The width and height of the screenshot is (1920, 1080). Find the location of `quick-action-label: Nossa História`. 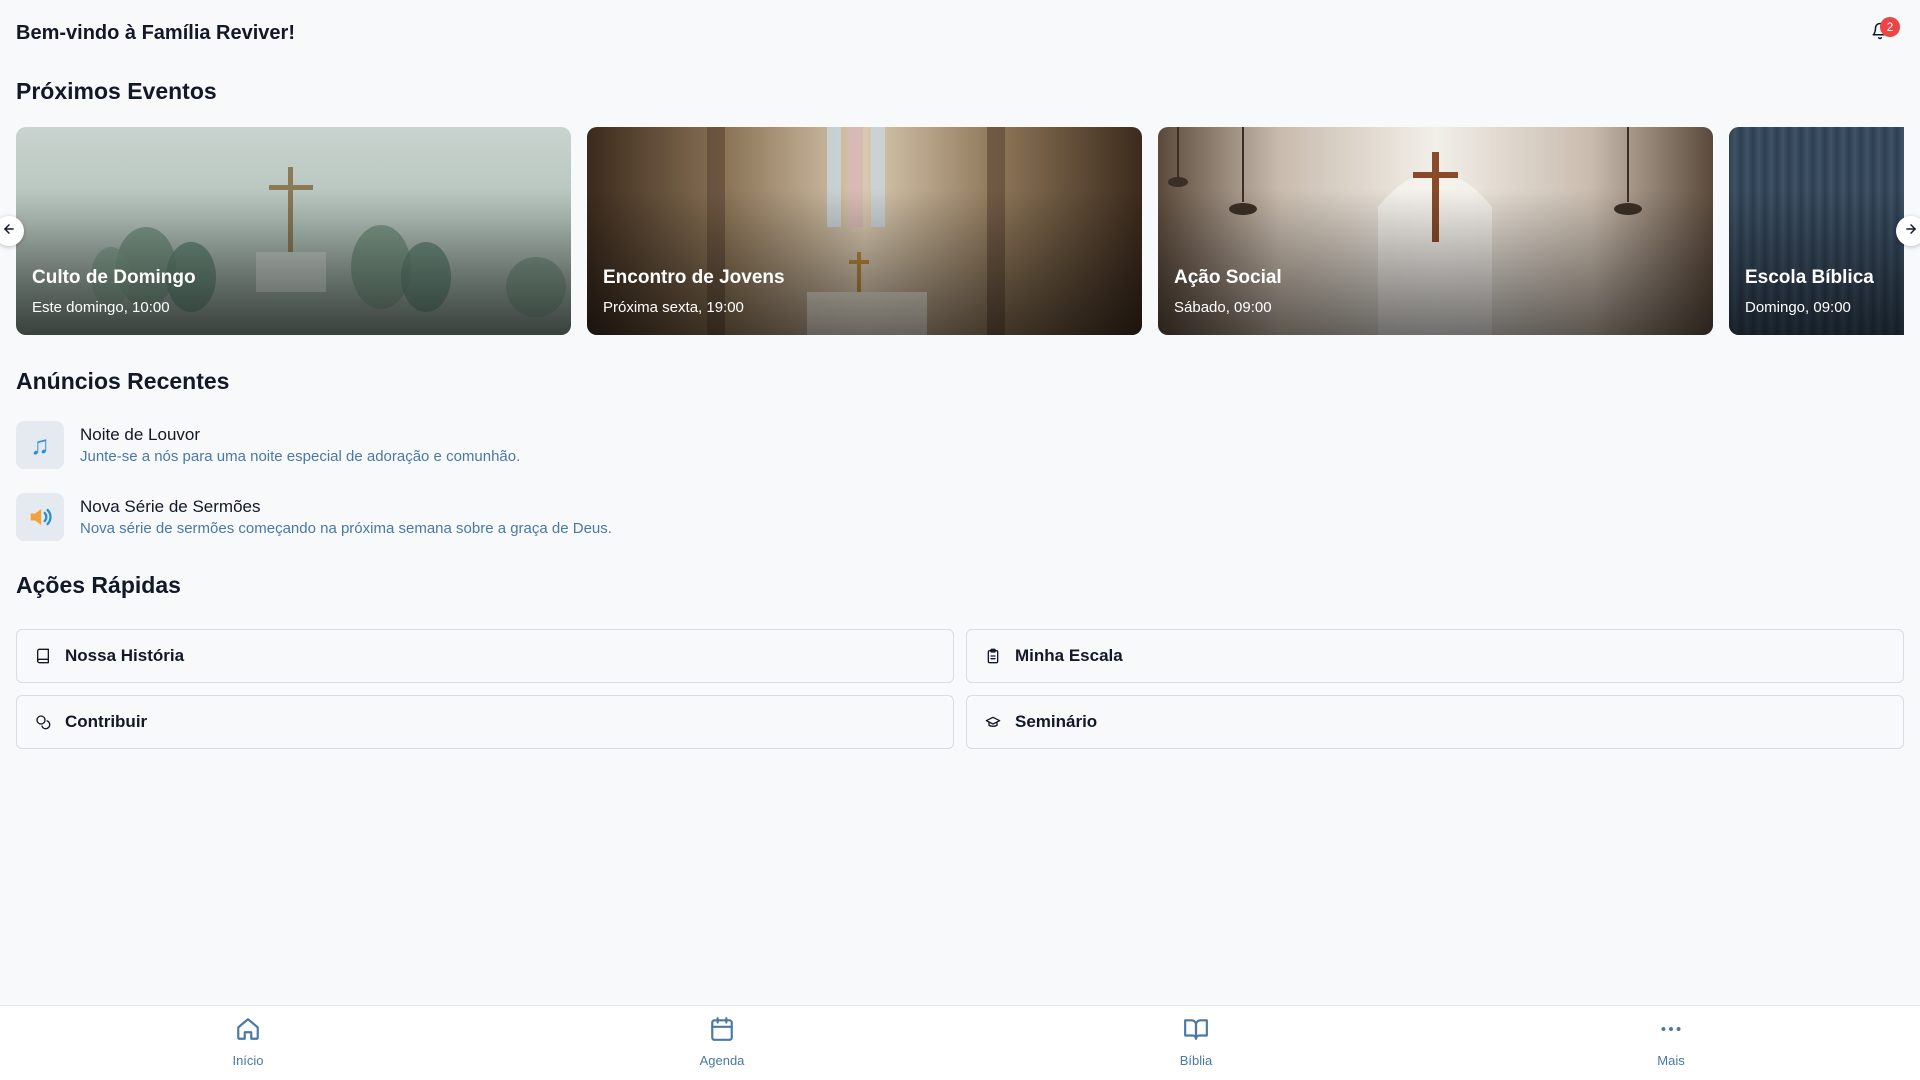

quick-action-label: Nossa História is located at coordinates (125, 655).